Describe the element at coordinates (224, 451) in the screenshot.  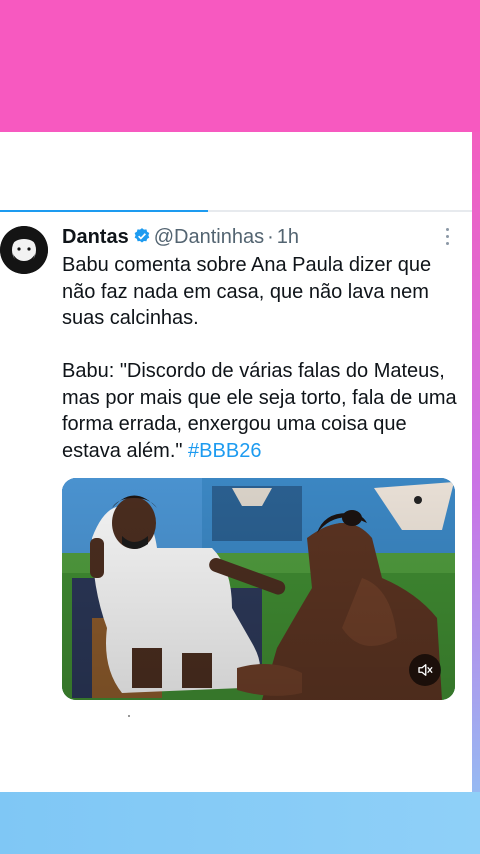
I see `hashtag-link: #BBB26` at that location.